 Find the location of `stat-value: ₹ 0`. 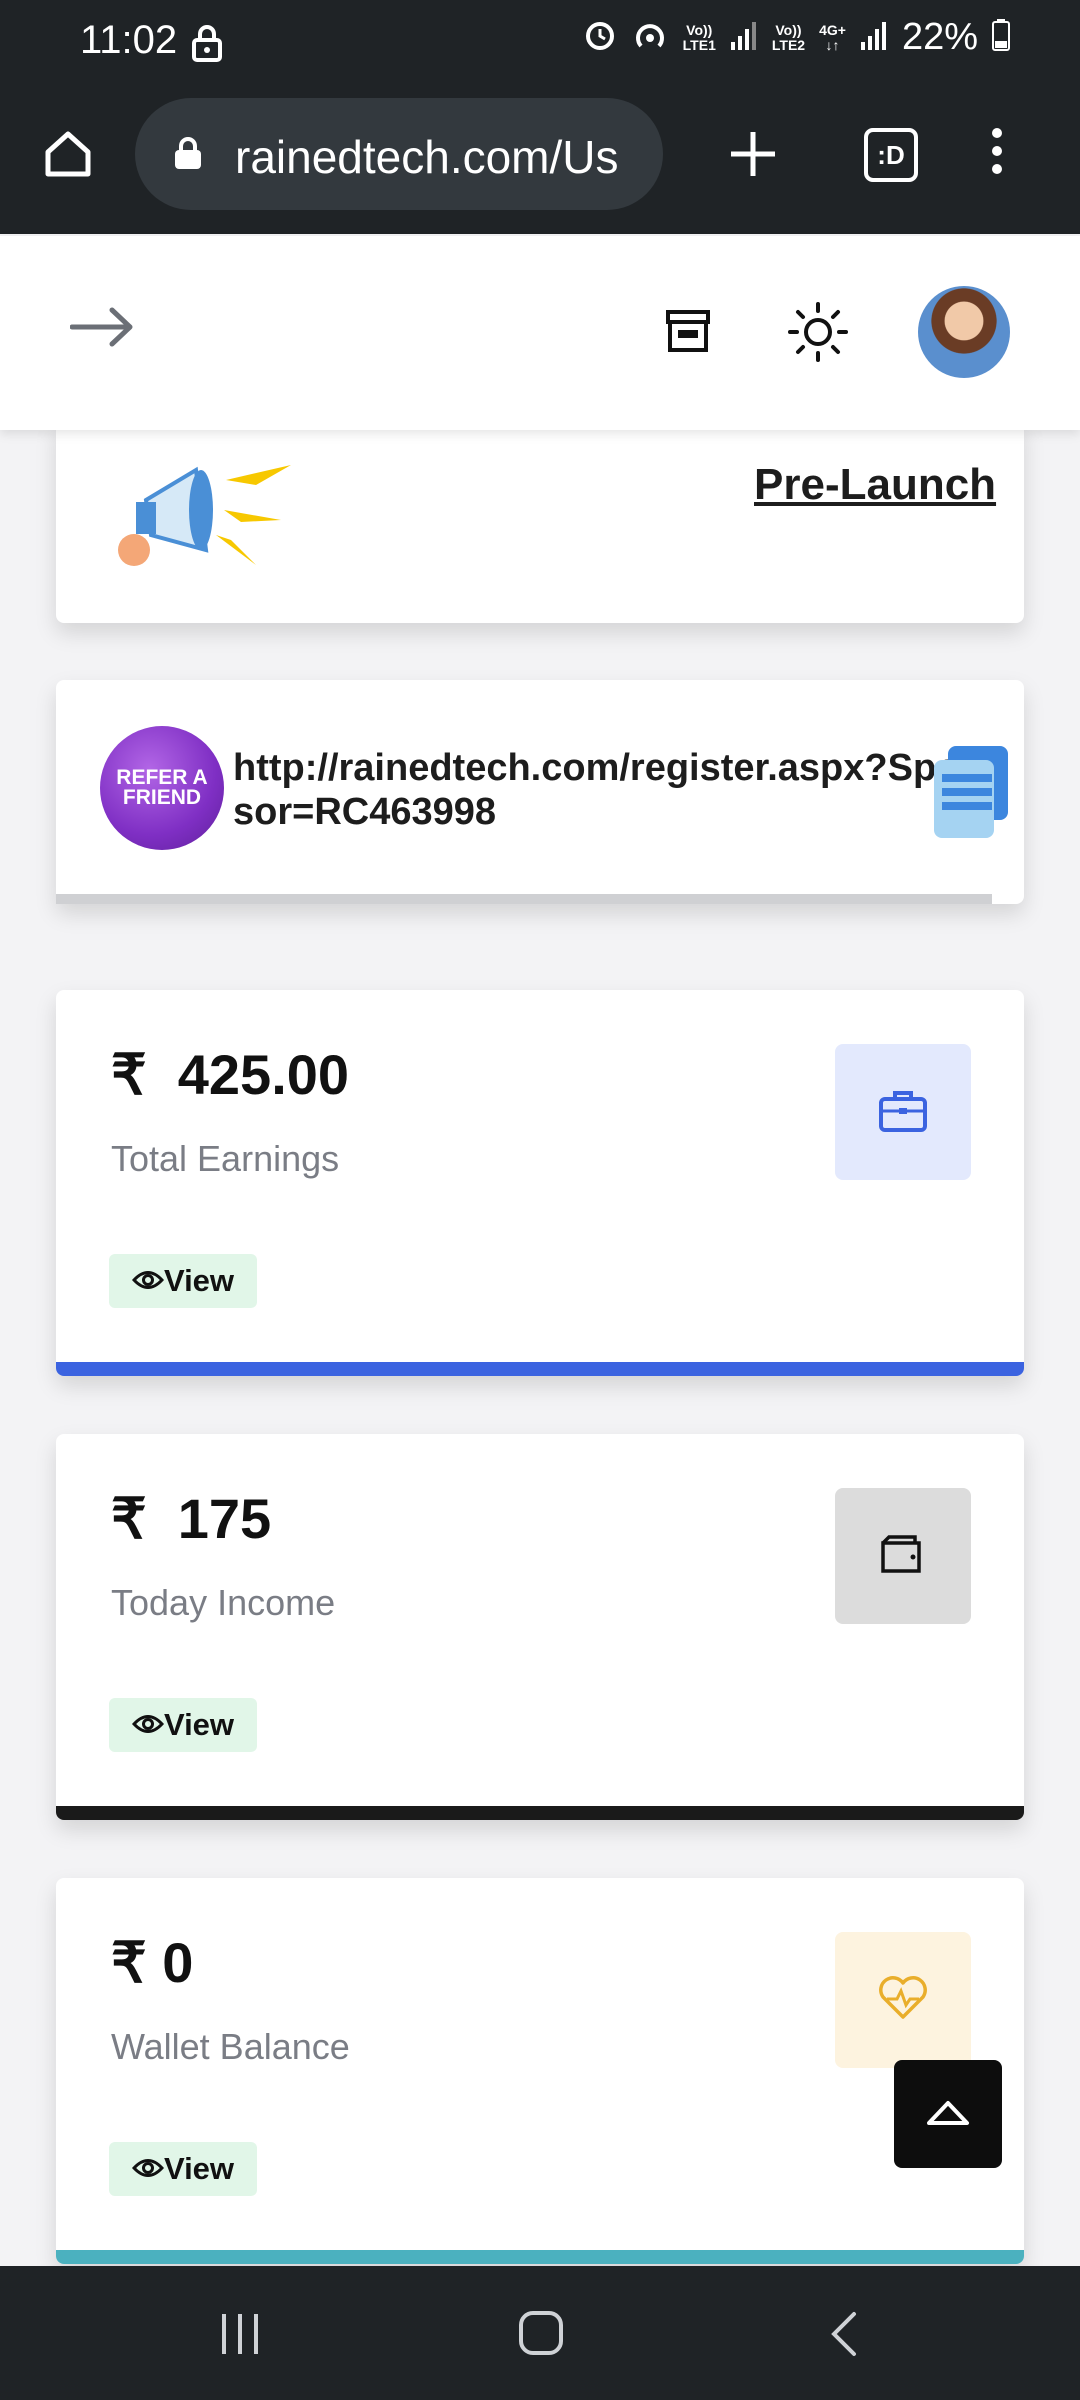

stat-value: ₹ 0 is located at coordinates (152, 1962).